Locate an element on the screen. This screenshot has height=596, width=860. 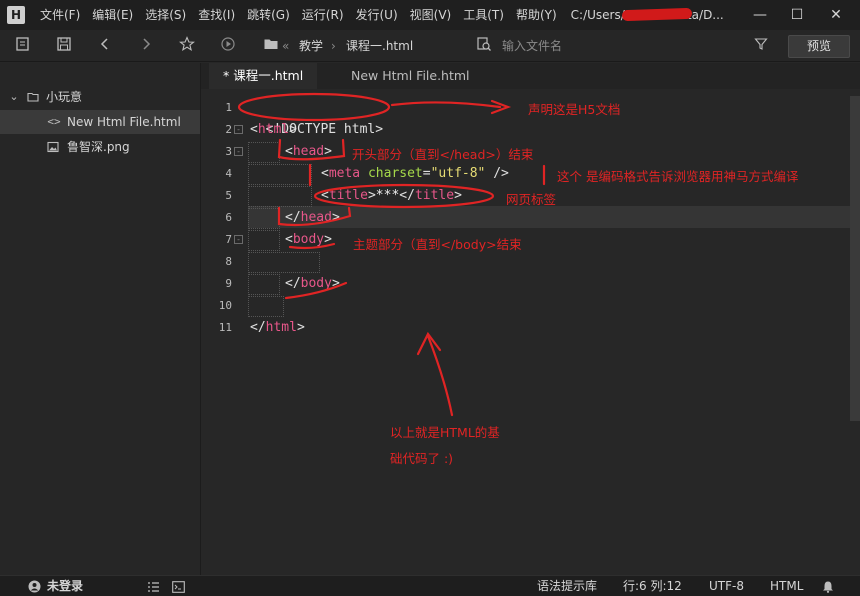
file-search-input is located at coordinates (637, 46).